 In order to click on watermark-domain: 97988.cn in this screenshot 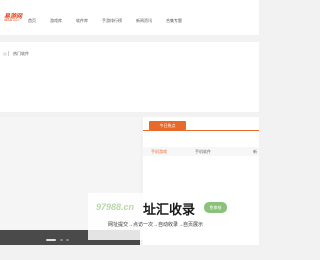, I will do `click(115, 207)`.